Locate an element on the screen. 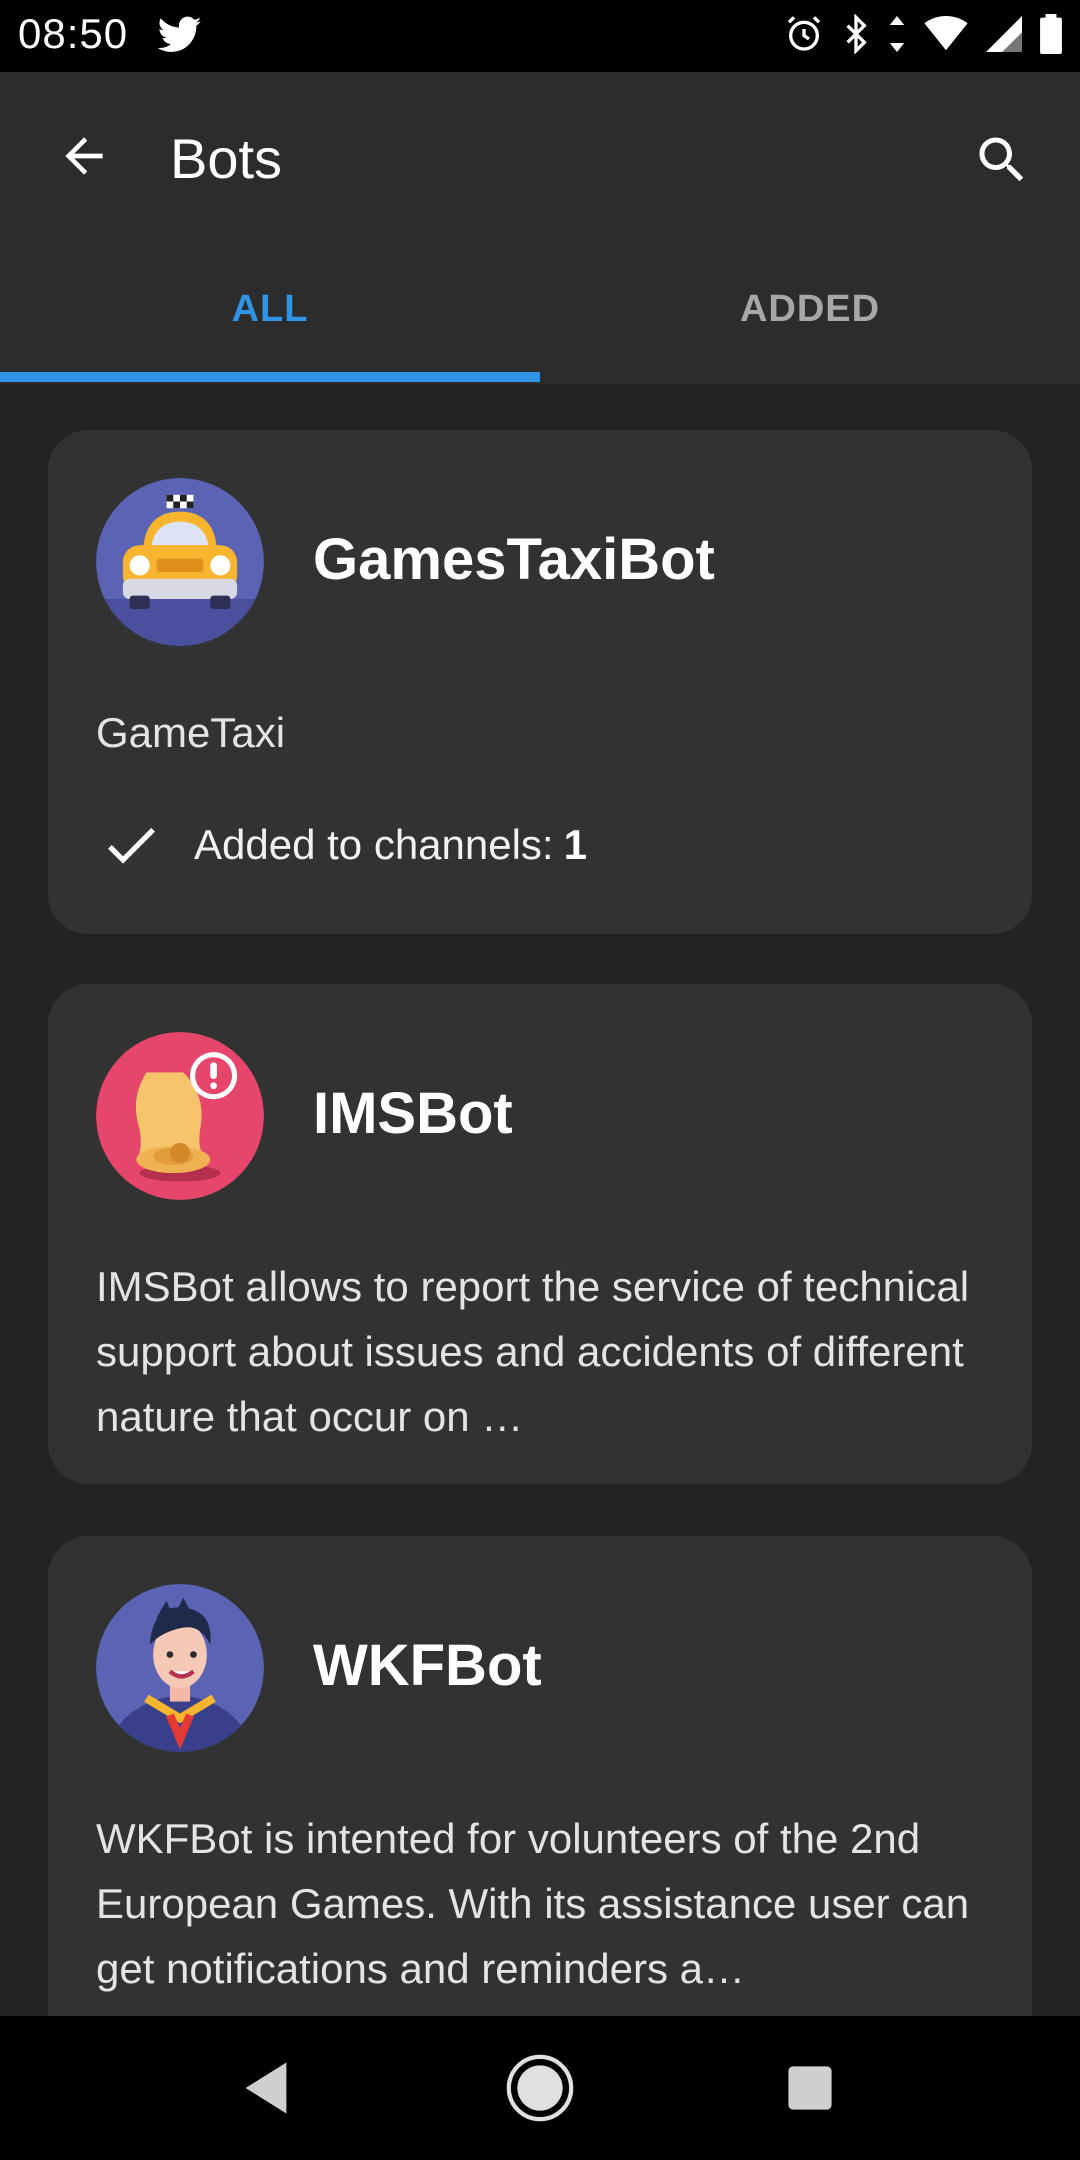 This screenshot has height=2160, width=1080. search-button is located at coordinates (1002, 160).